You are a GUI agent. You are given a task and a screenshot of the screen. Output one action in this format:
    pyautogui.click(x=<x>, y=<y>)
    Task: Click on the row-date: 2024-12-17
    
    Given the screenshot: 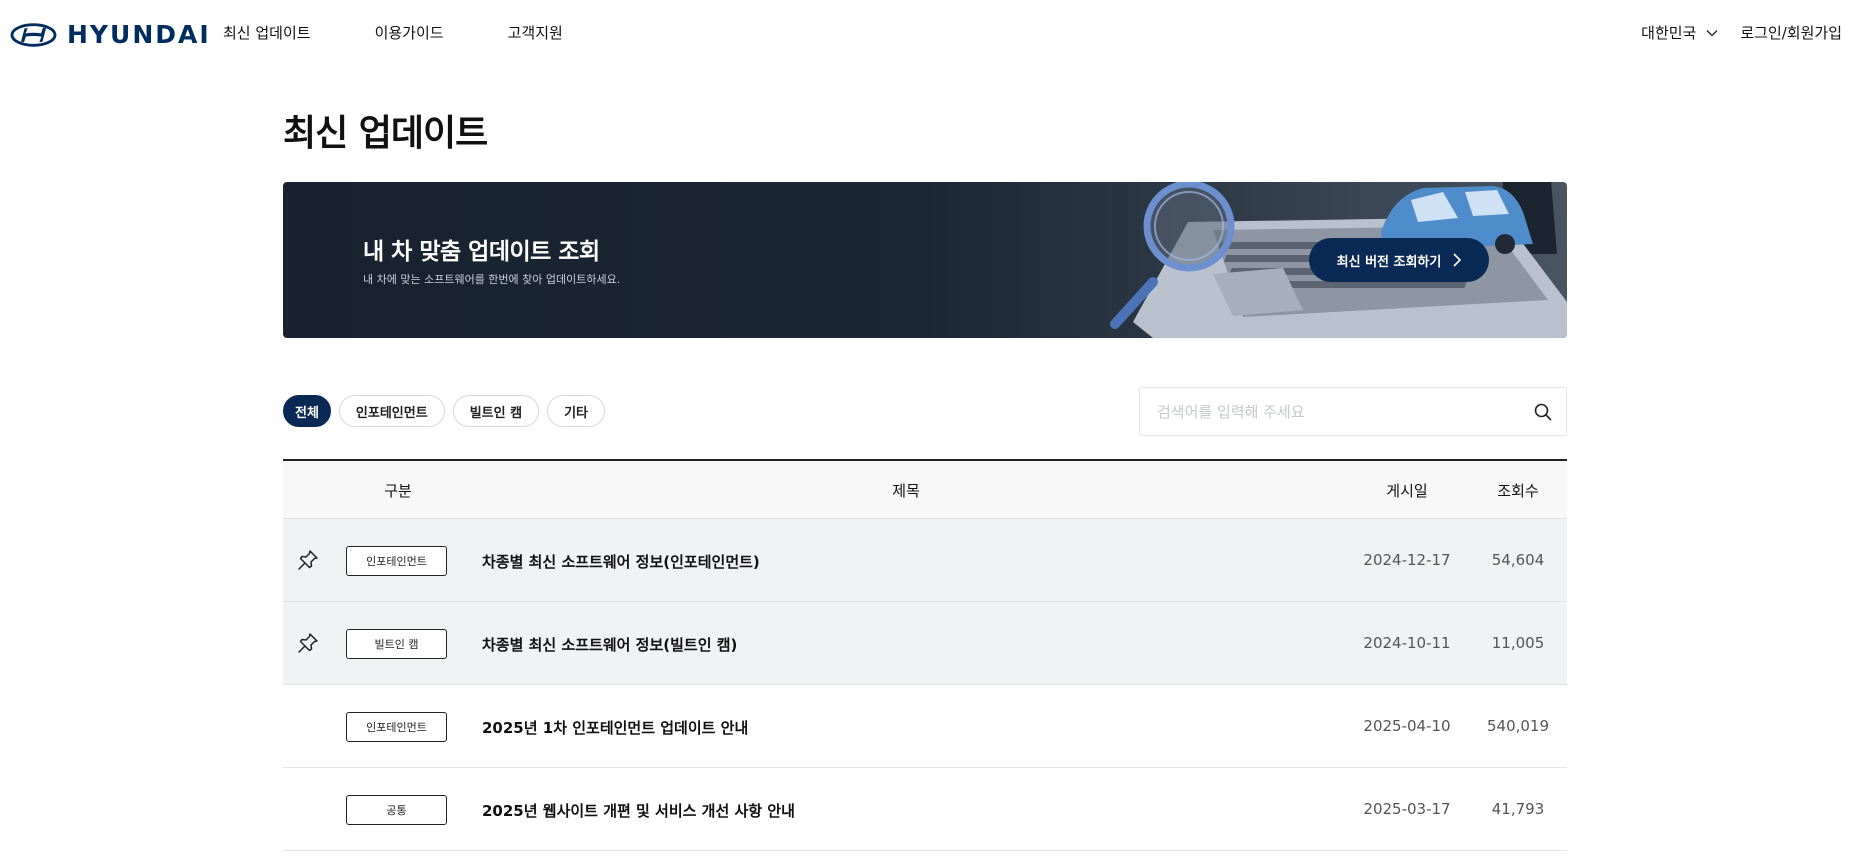 What is the action you would take?
    pyautogui.click(x=1407, y=560)
    